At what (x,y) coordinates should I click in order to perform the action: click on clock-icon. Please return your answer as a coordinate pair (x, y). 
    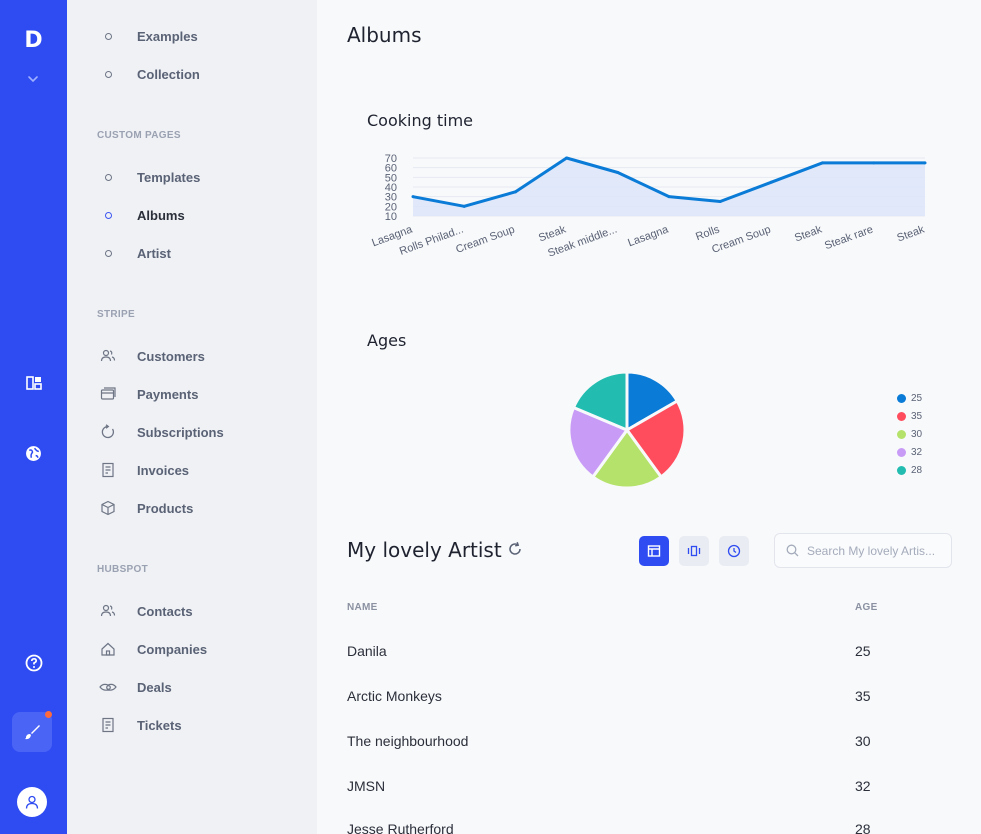
    Looking at the image, I should click on (734, 551).